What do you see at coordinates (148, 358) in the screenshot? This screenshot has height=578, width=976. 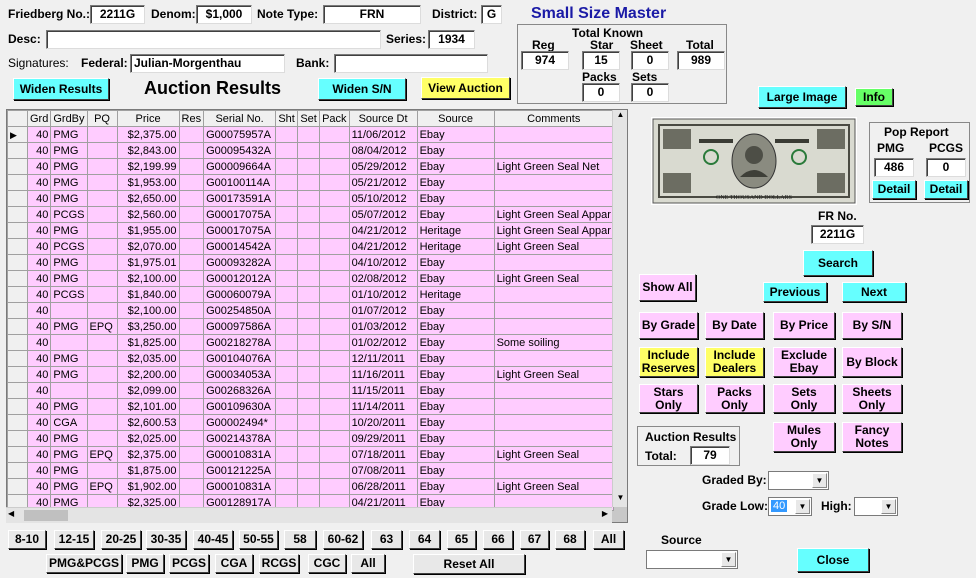 I see `table-cell: $2,035.00` at bounding box center [148, 358].